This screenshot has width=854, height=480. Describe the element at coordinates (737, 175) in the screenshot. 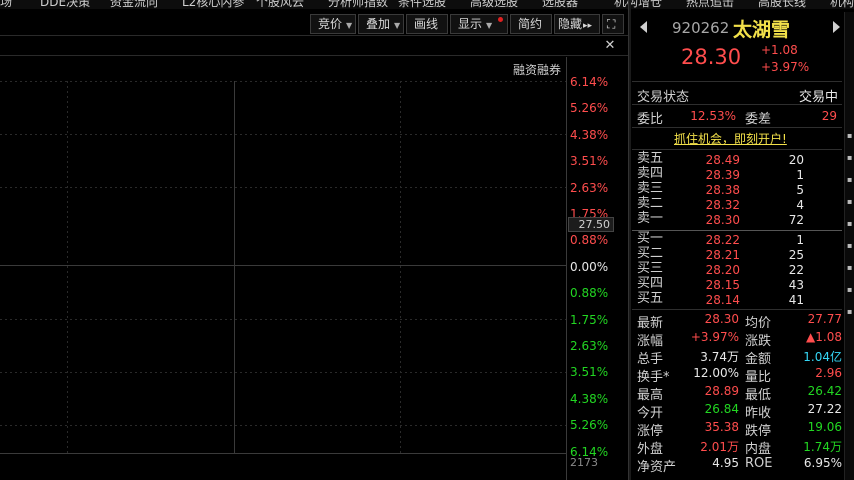

I see `sell-order-row: 卖四 28.39 1` at that location.